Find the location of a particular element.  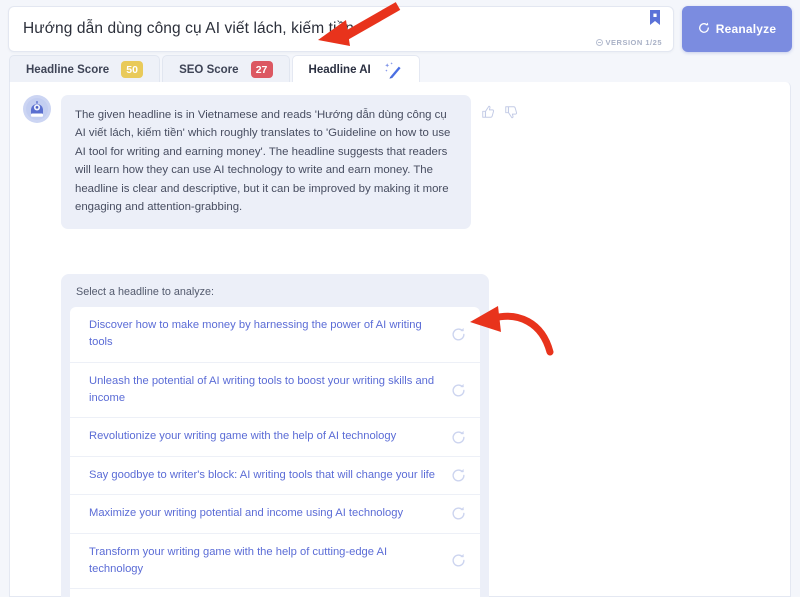

thumbs-down-icon is located at coordinates (511, 112).